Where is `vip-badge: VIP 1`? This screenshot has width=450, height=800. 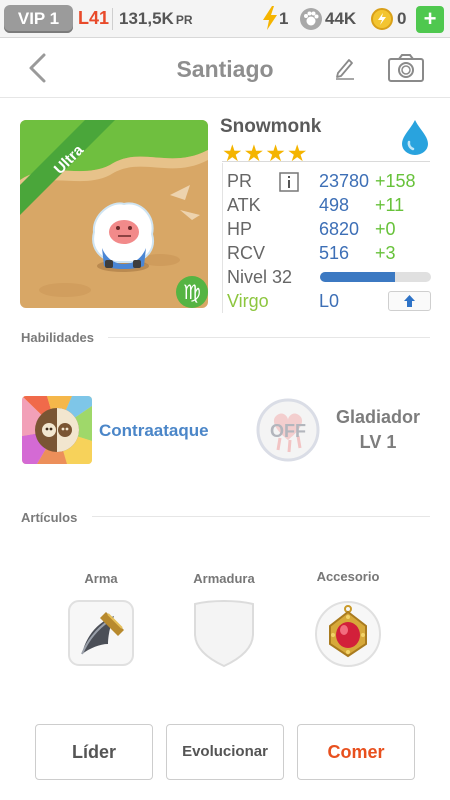 vip-badge: VIP 1 is located at coordinates (38, 19).